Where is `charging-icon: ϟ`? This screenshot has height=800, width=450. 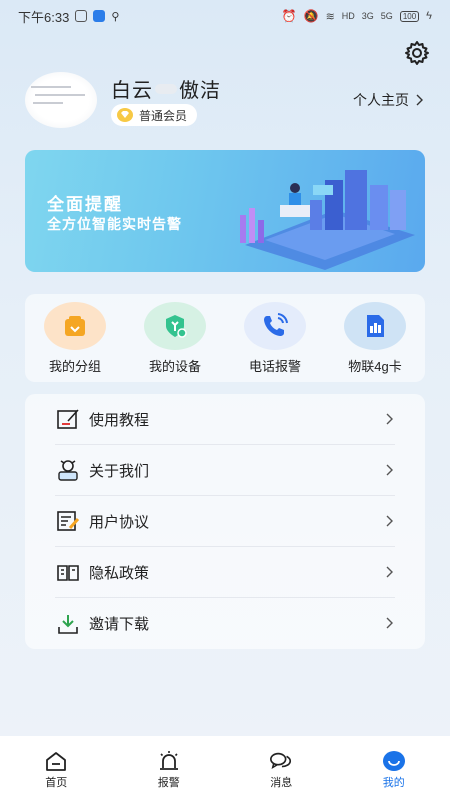 charging-icon: ϟ is located at coordinates (429, 16).